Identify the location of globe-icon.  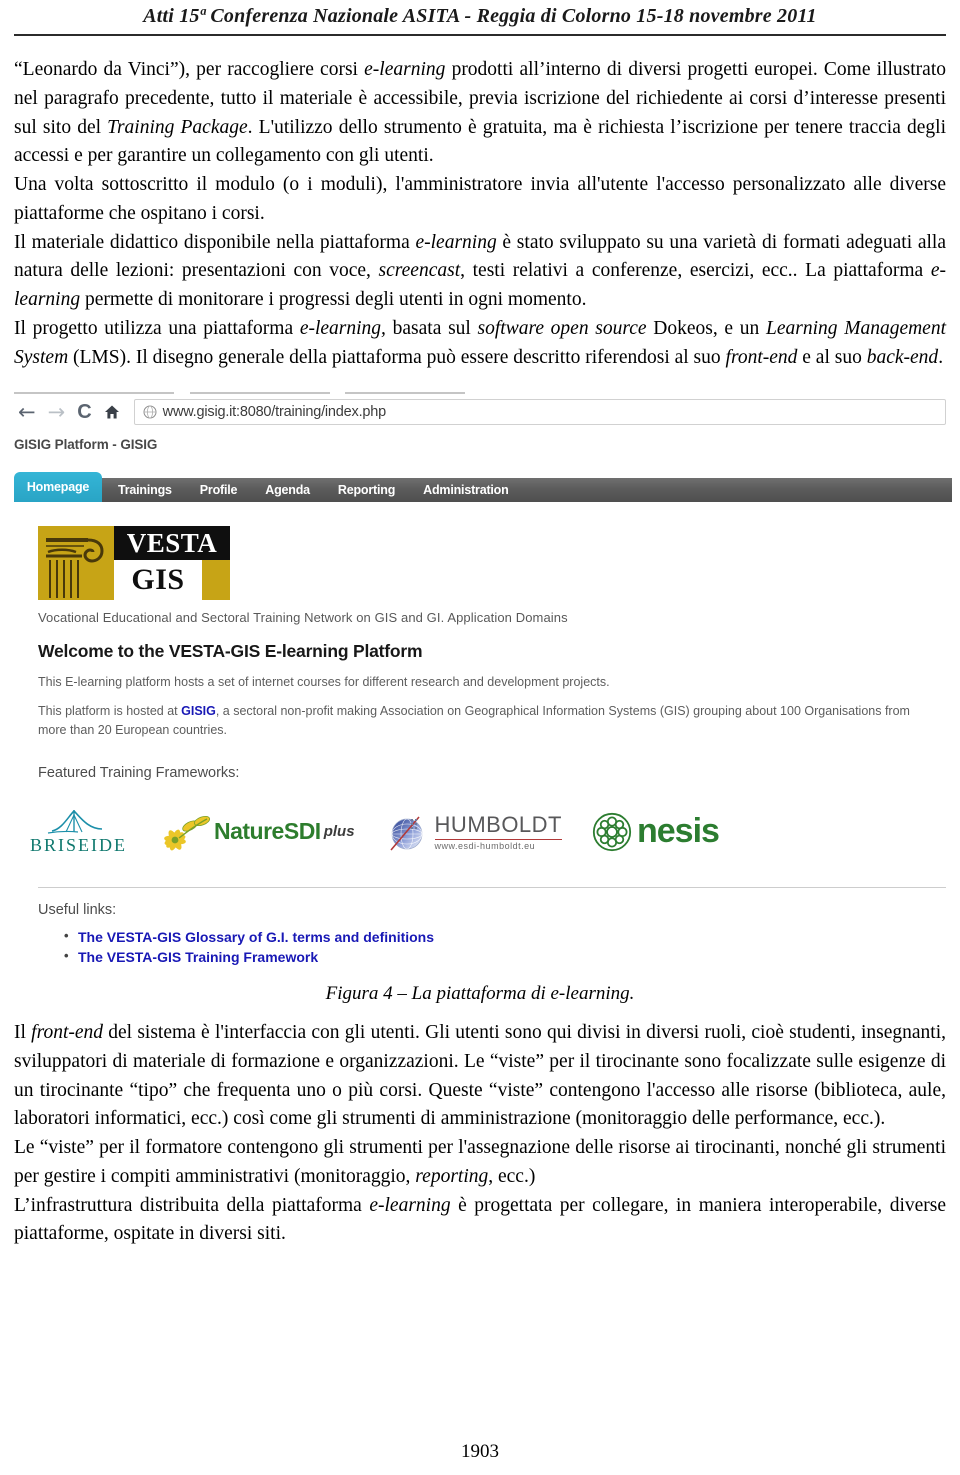
(150, 412).